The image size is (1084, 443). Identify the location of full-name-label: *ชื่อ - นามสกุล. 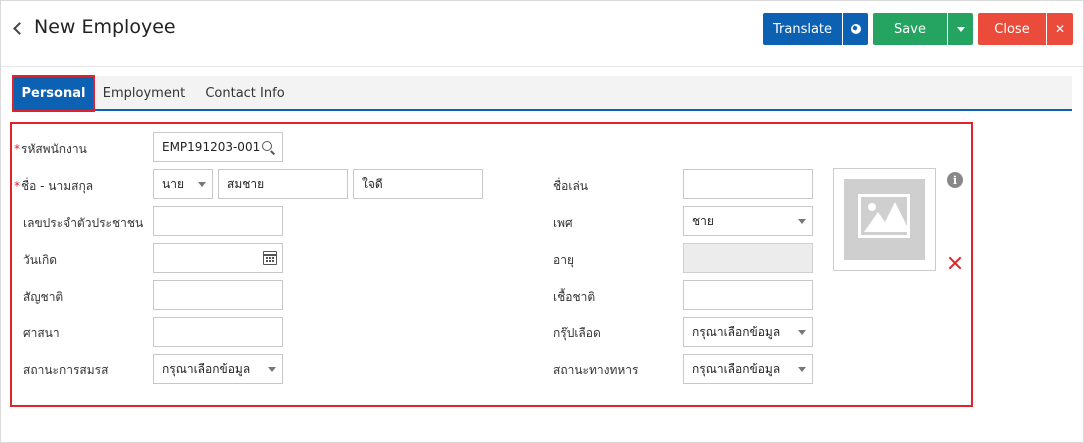
(54, 186).